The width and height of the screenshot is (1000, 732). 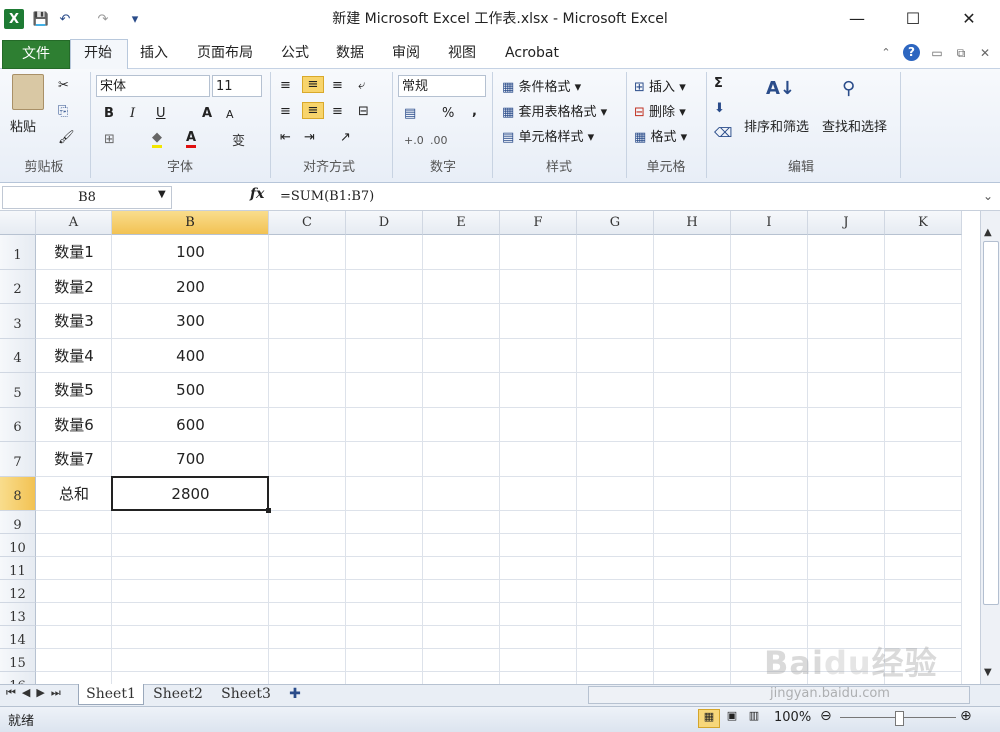 What do you see at coordinates (74, 321) in the screenshot?
I see `cell-label: 数量3` at bounding box center [74, 321].